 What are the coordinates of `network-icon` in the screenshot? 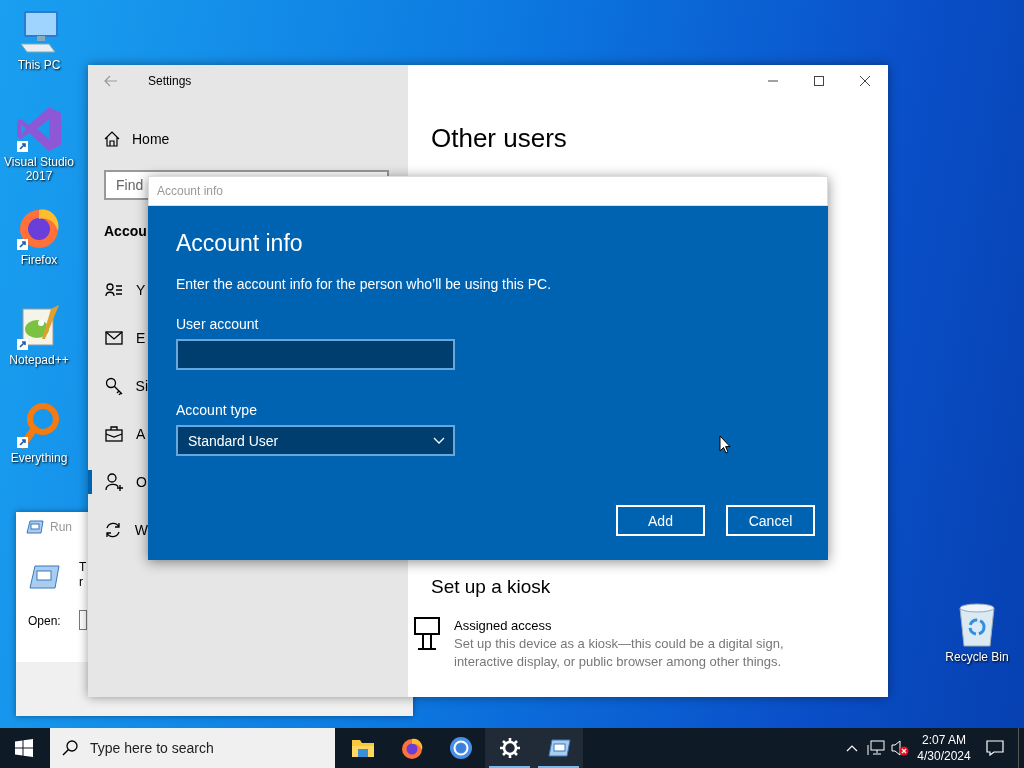 It's located at (876, 748).